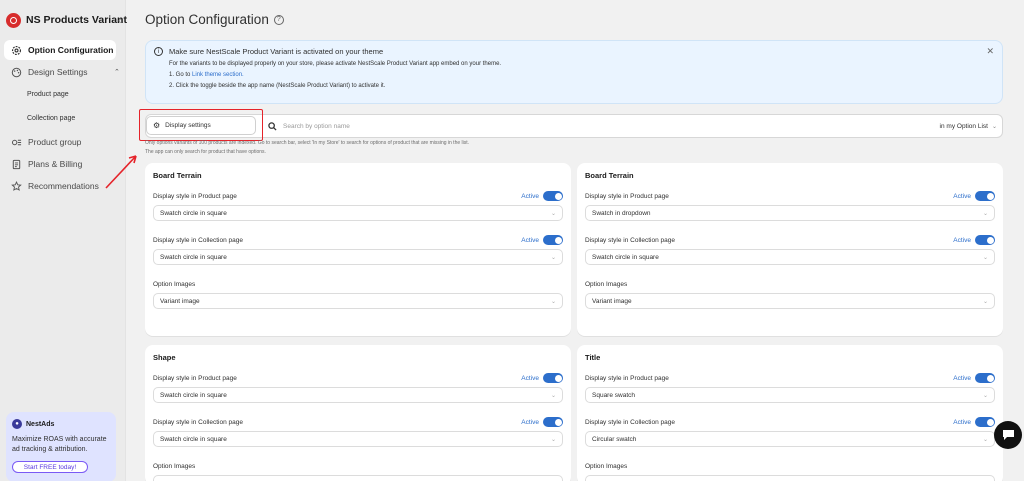 This screenshot has height=481, width=1024. What do you see at coordinates (790, 213) in the screenshot?
I see `product-page-style-select: Swatch in dropdown ⌄` at bounding box center [790, 213].